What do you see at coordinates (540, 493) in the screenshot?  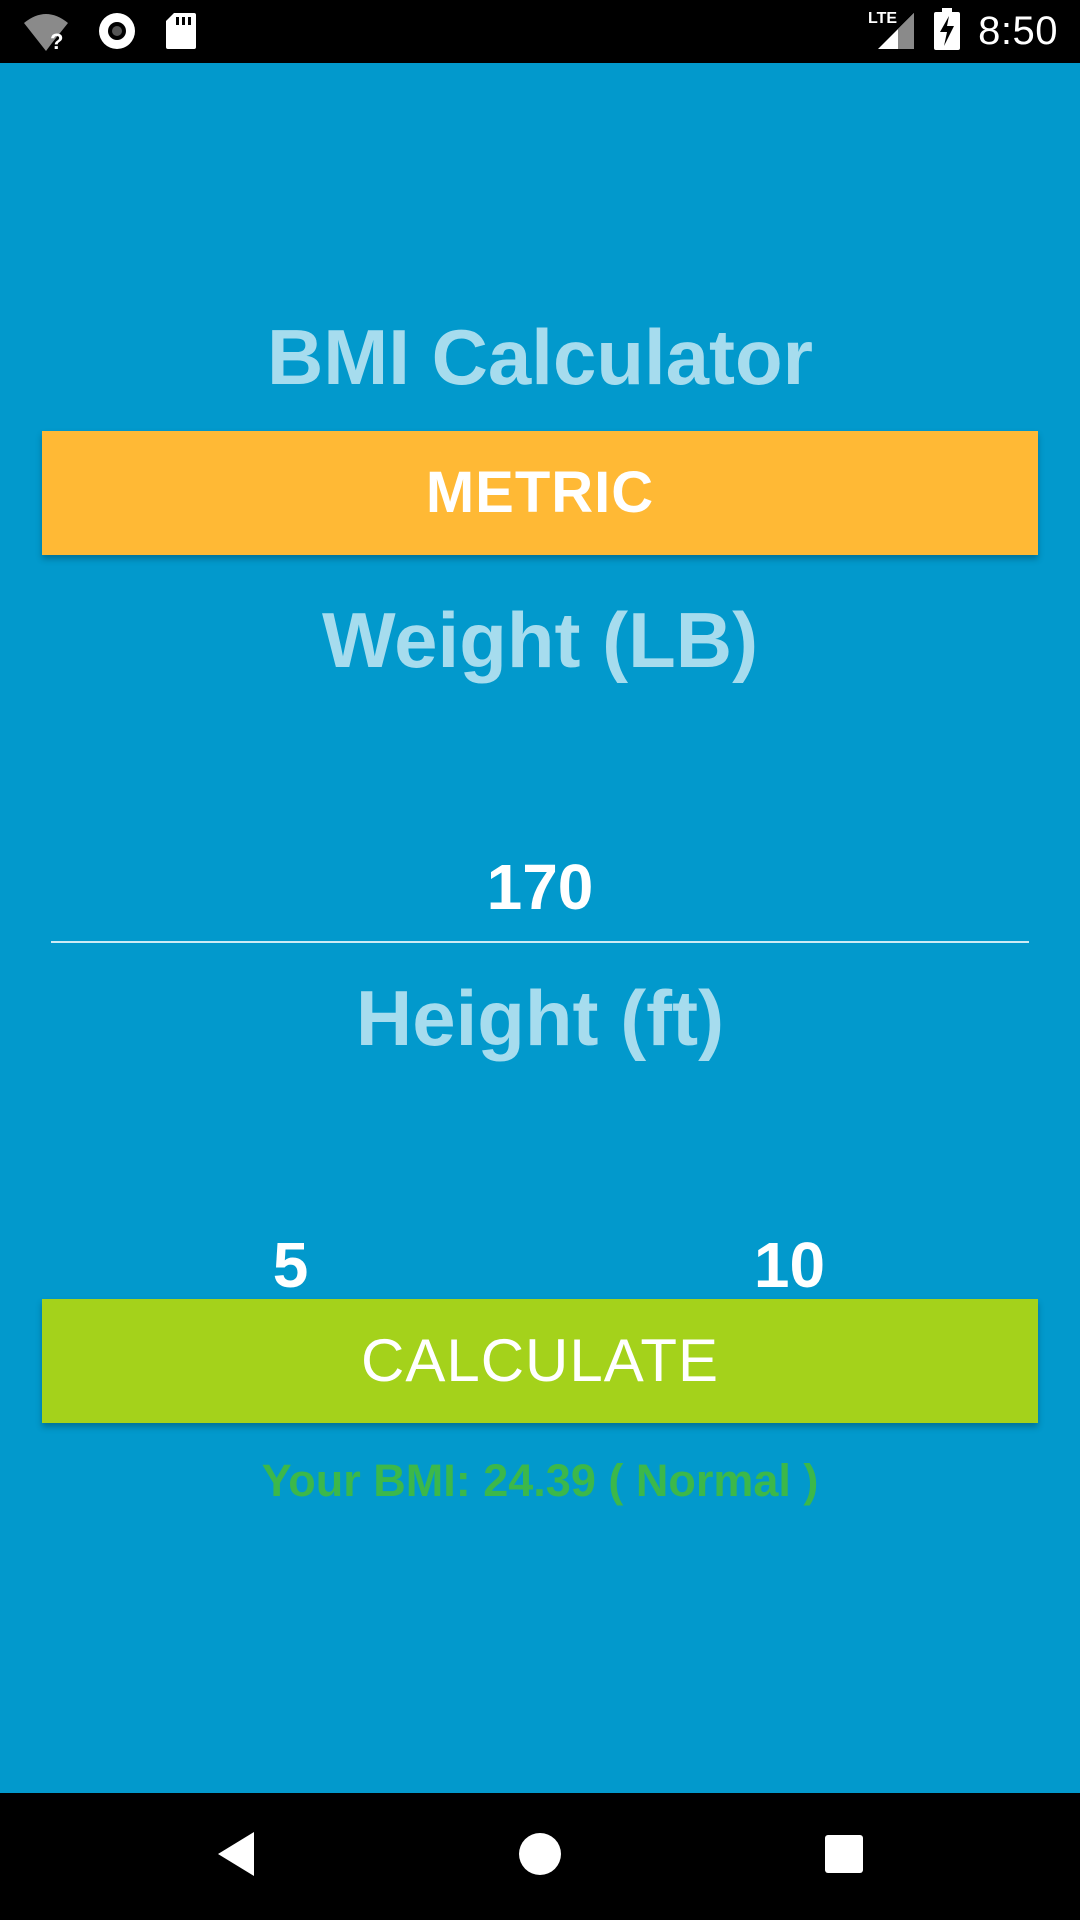 I see `metric-toggle-button: METRIC` at bounding box center [540, 493].